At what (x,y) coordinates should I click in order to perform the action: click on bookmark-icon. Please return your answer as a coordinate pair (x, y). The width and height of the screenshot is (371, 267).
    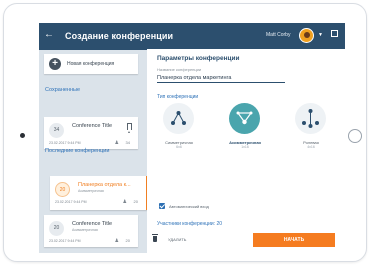
    Looking at the image, I should click on (129, 128).